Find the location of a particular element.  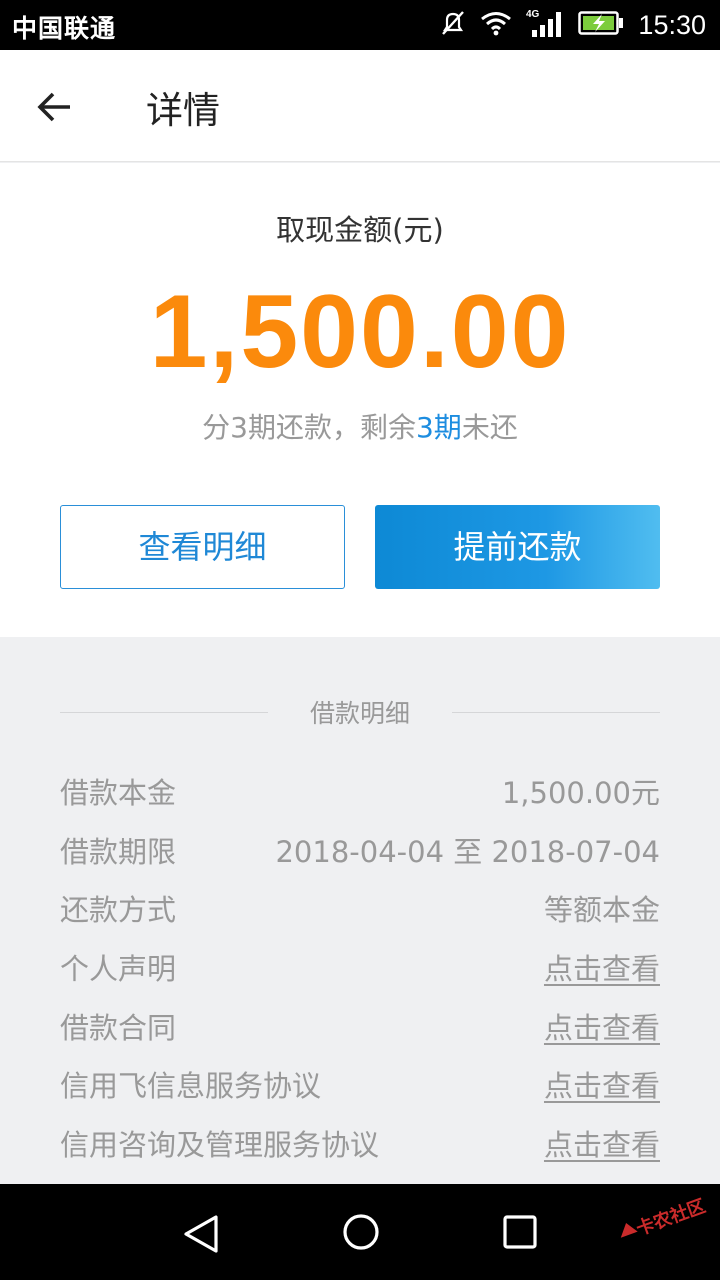

nav-home-icon is located at coordinates (361, 1234).